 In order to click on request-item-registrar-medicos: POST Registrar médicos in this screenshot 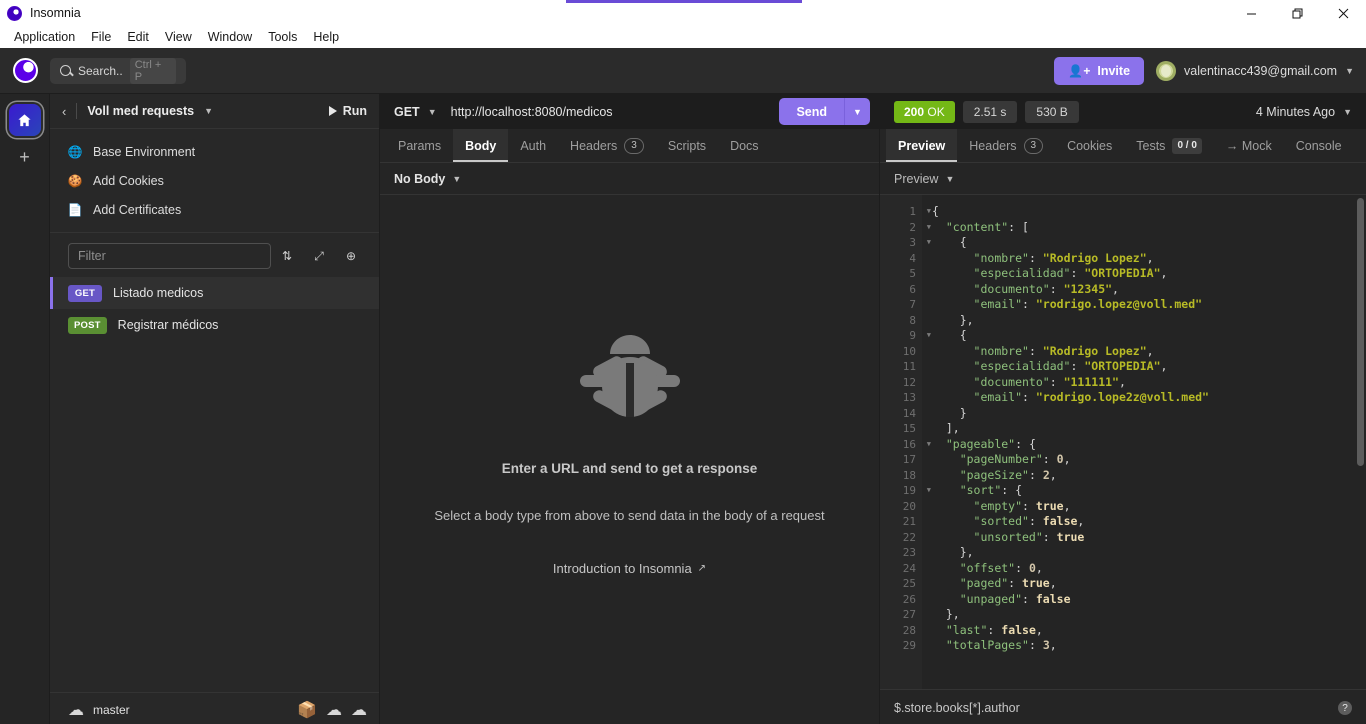, I will do `click(214, 325)`.